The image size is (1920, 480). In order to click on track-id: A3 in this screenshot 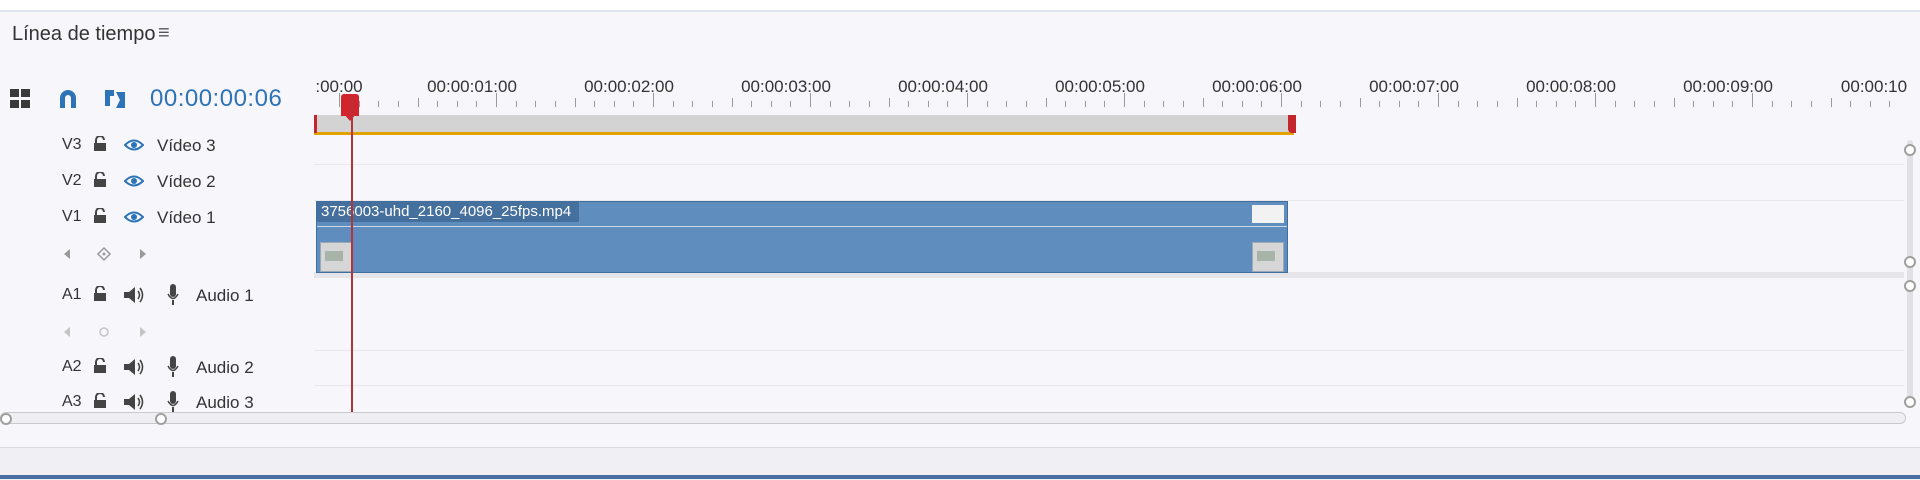, I will do `click(72, 401)`.